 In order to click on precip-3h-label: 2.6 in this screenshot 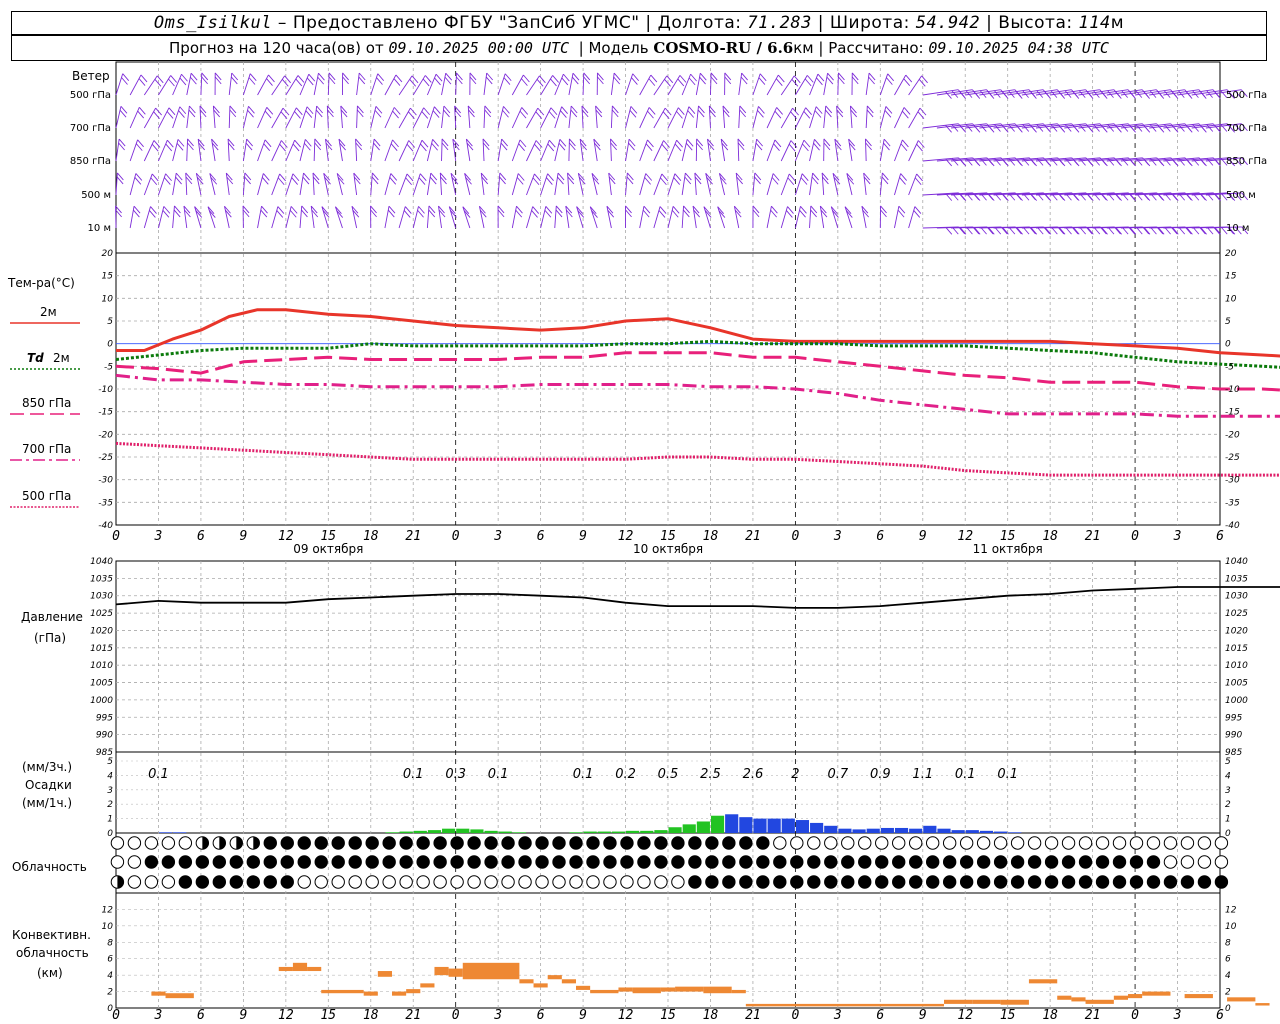, I will do `click(753, 774)`.